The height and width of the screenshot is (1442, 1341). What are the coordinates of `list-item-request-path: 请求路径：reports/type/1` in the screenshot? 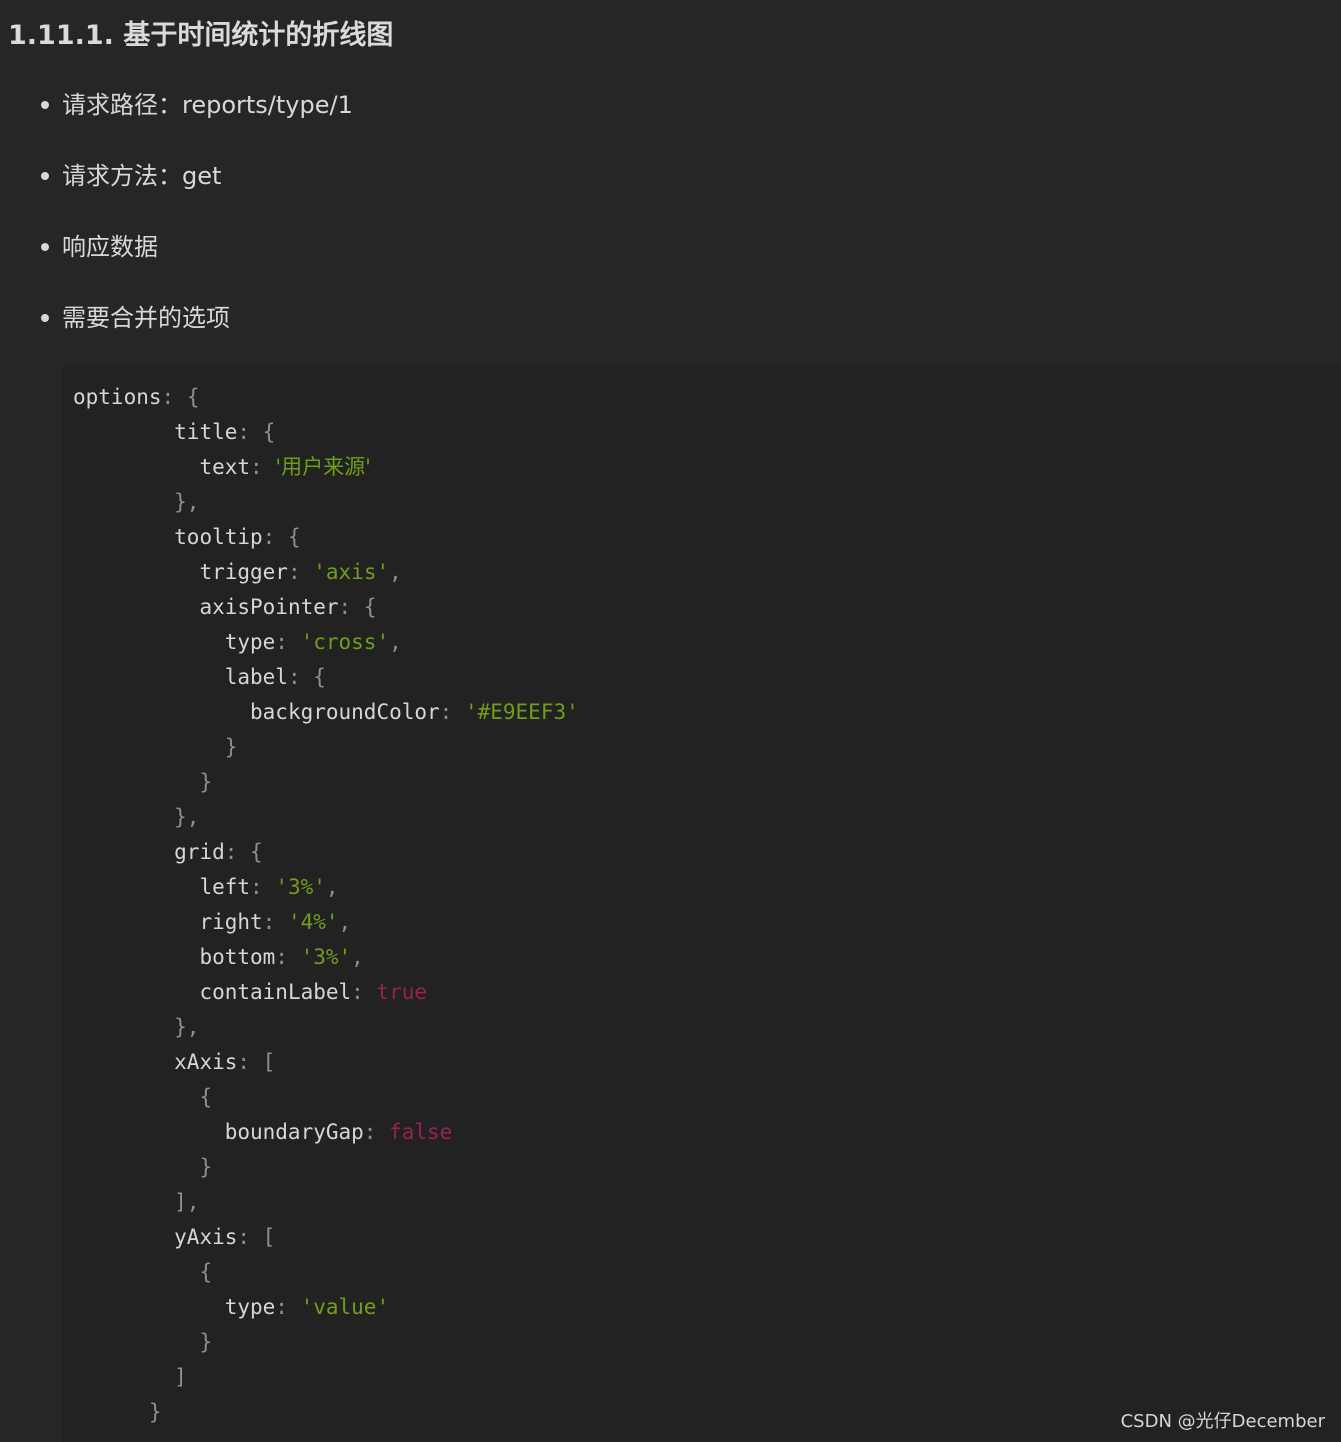 It's located at (196, 105).